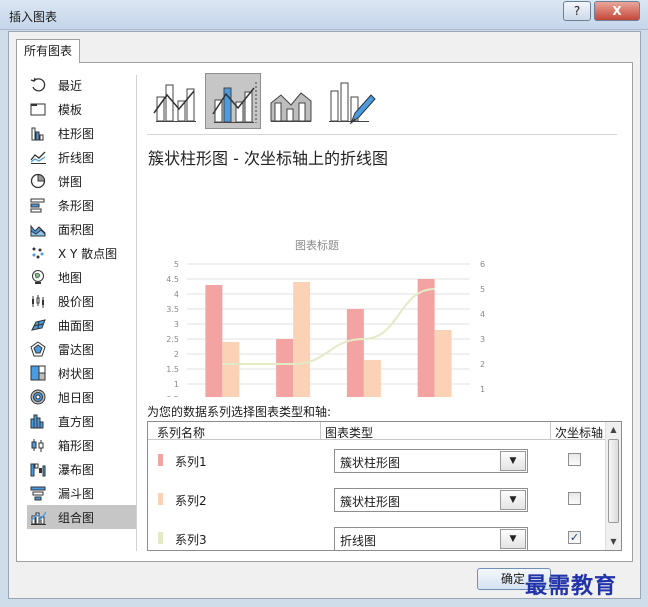 The height and width of the screenshot is (607, 648). I want to click on chart-category-item: 箱形图, so click(82, 445).